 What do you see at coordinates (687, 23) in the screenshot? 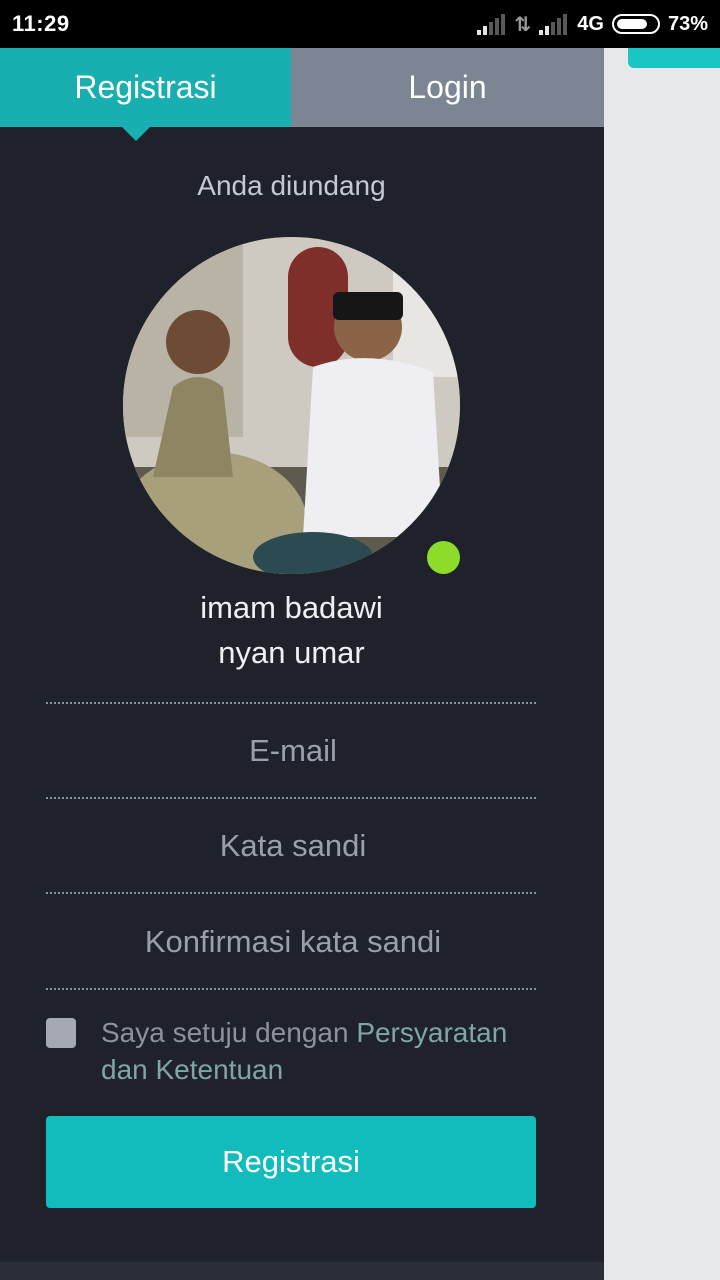
I see `battery-percent: 73%` at bounding box center [687, 23].